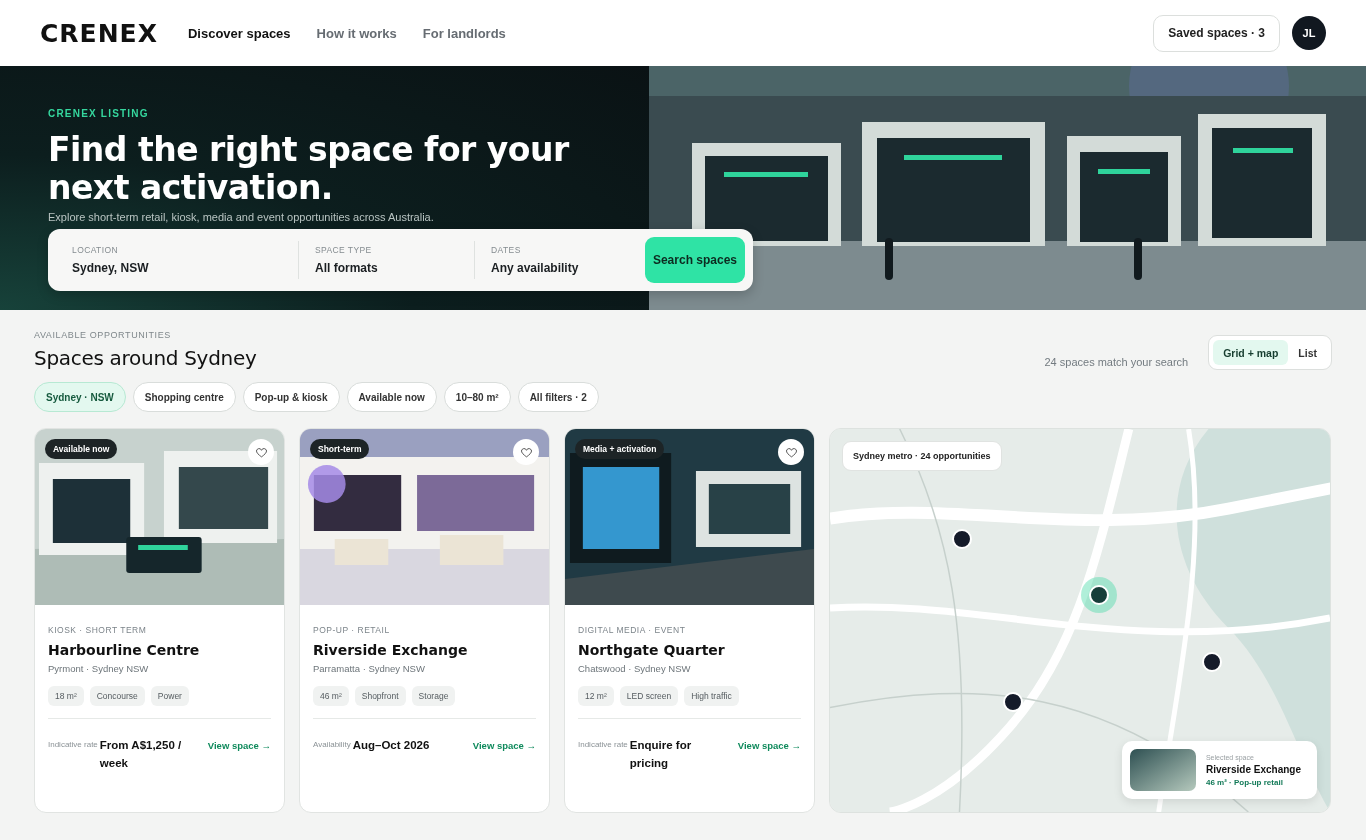 Image resolution: width=1366 pixels, height=840 pixels. What do you see at coordinates (331, 696) in the screenshot?
I see `feature-tag: 46 m²` at bounding box center [331, 696].